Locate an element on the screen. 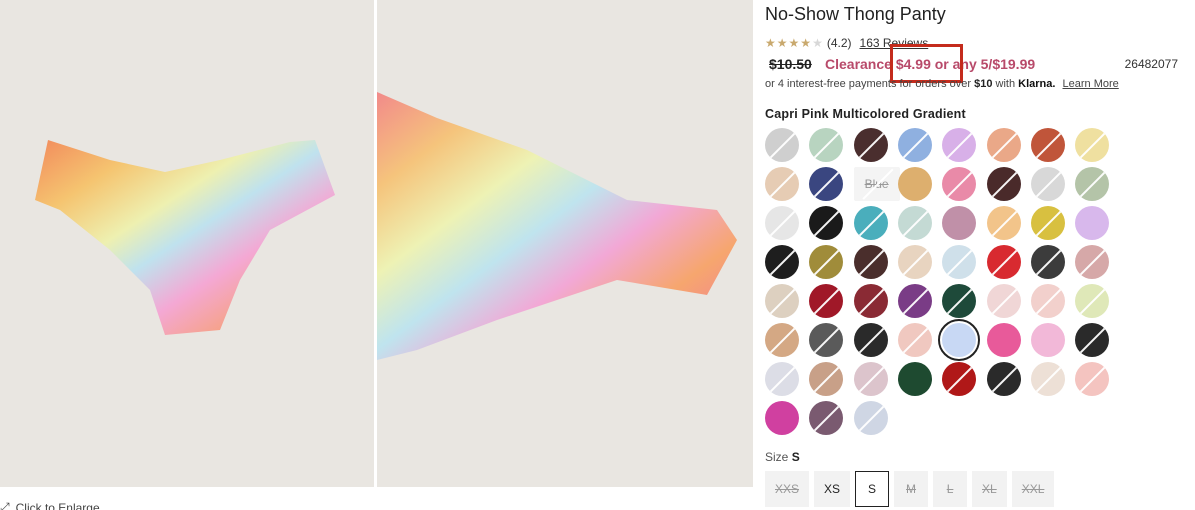 This screenshot has width=1195, height=510. size-option-xs: XS is located at coordinates (832, 489).